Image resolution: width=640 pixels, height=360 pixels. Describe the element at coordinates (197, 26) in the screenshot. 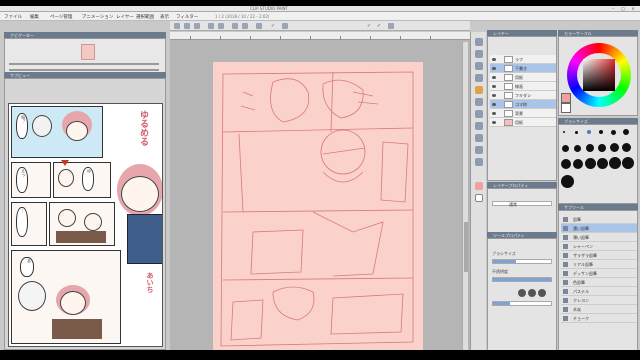

I see `save-icon` at that location.